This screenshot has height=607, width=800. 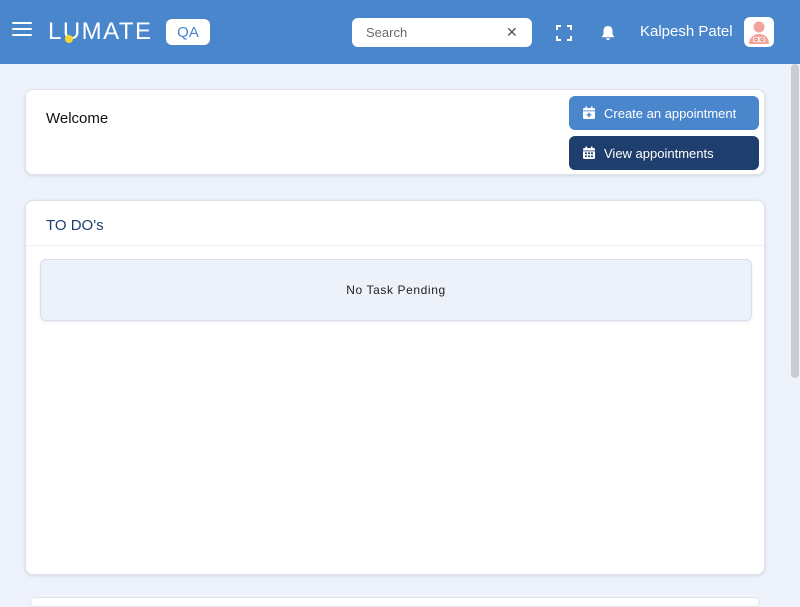 I want to click on bell-icon, so click(x=608, y=33).